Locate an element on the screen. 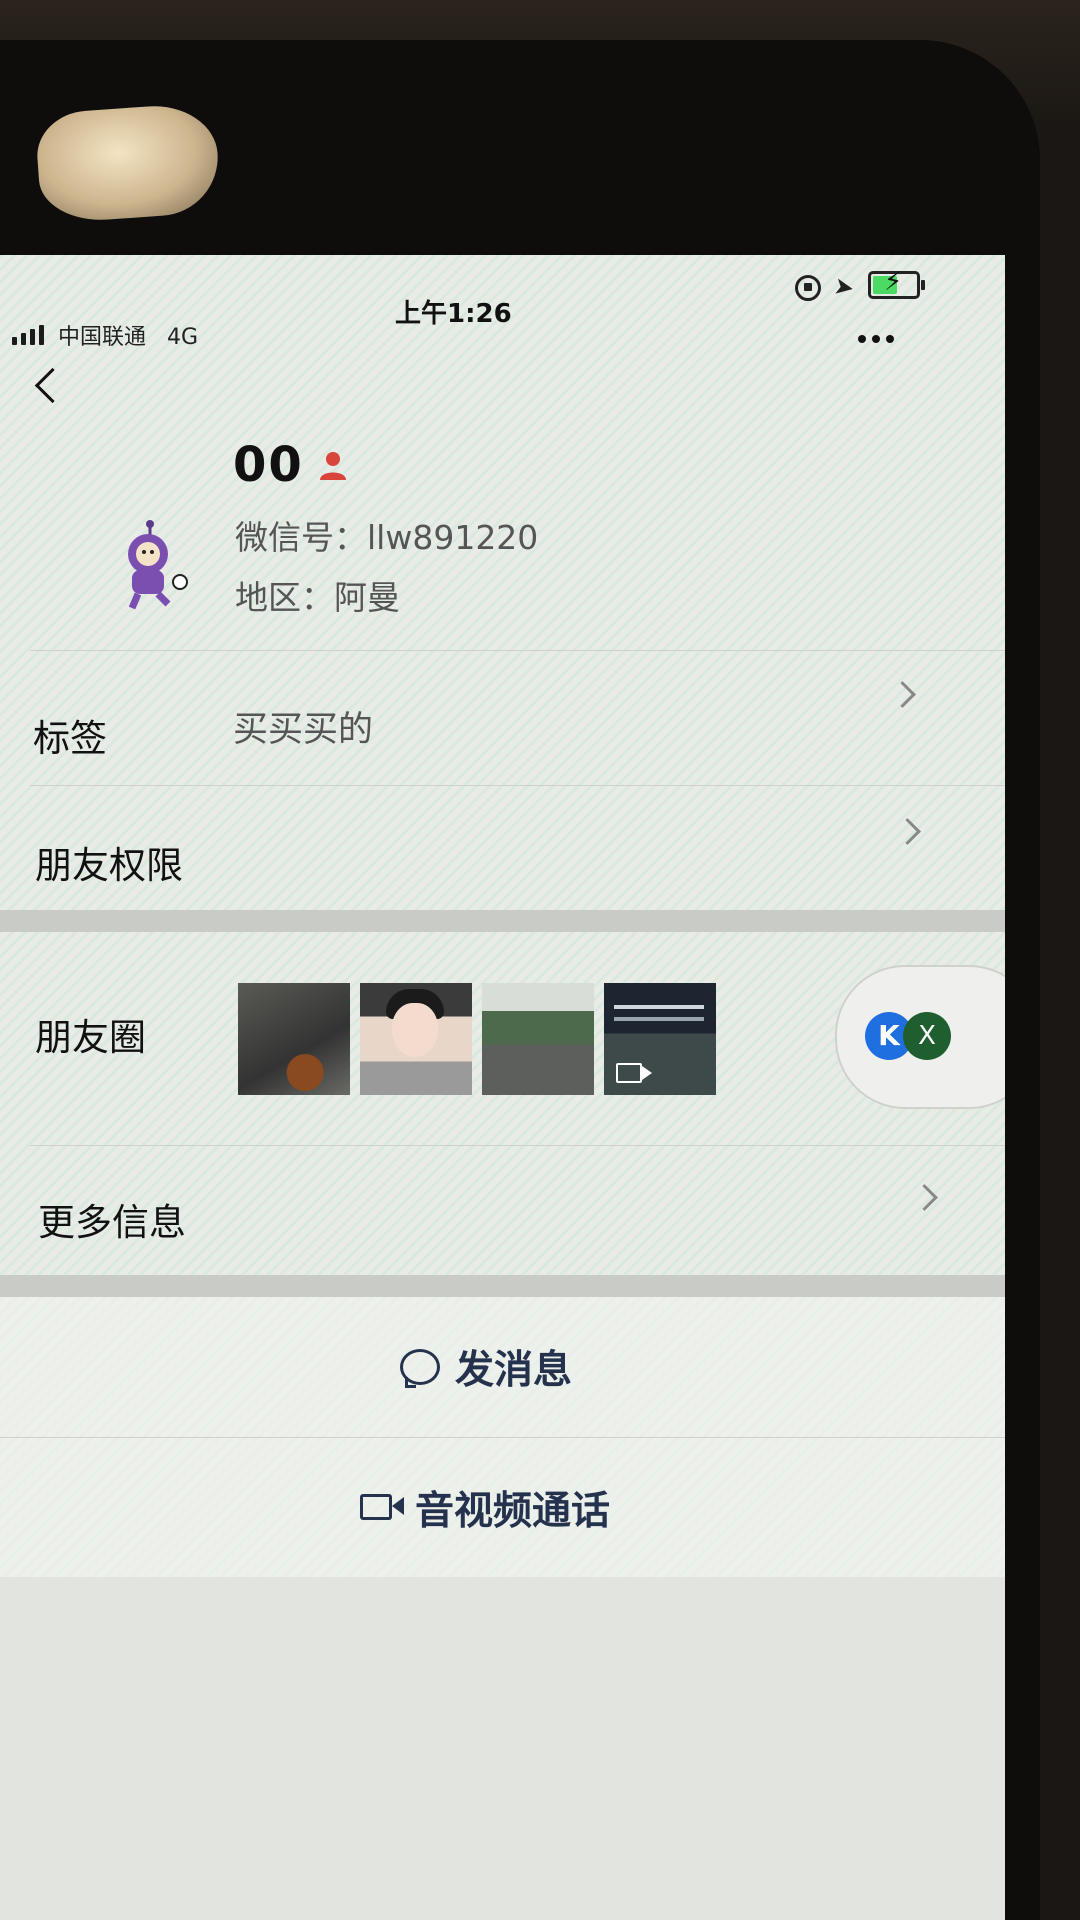 The width and height of the screenshot is (1080, 1920). more-dots-icon is located at coordinates (876, 339).